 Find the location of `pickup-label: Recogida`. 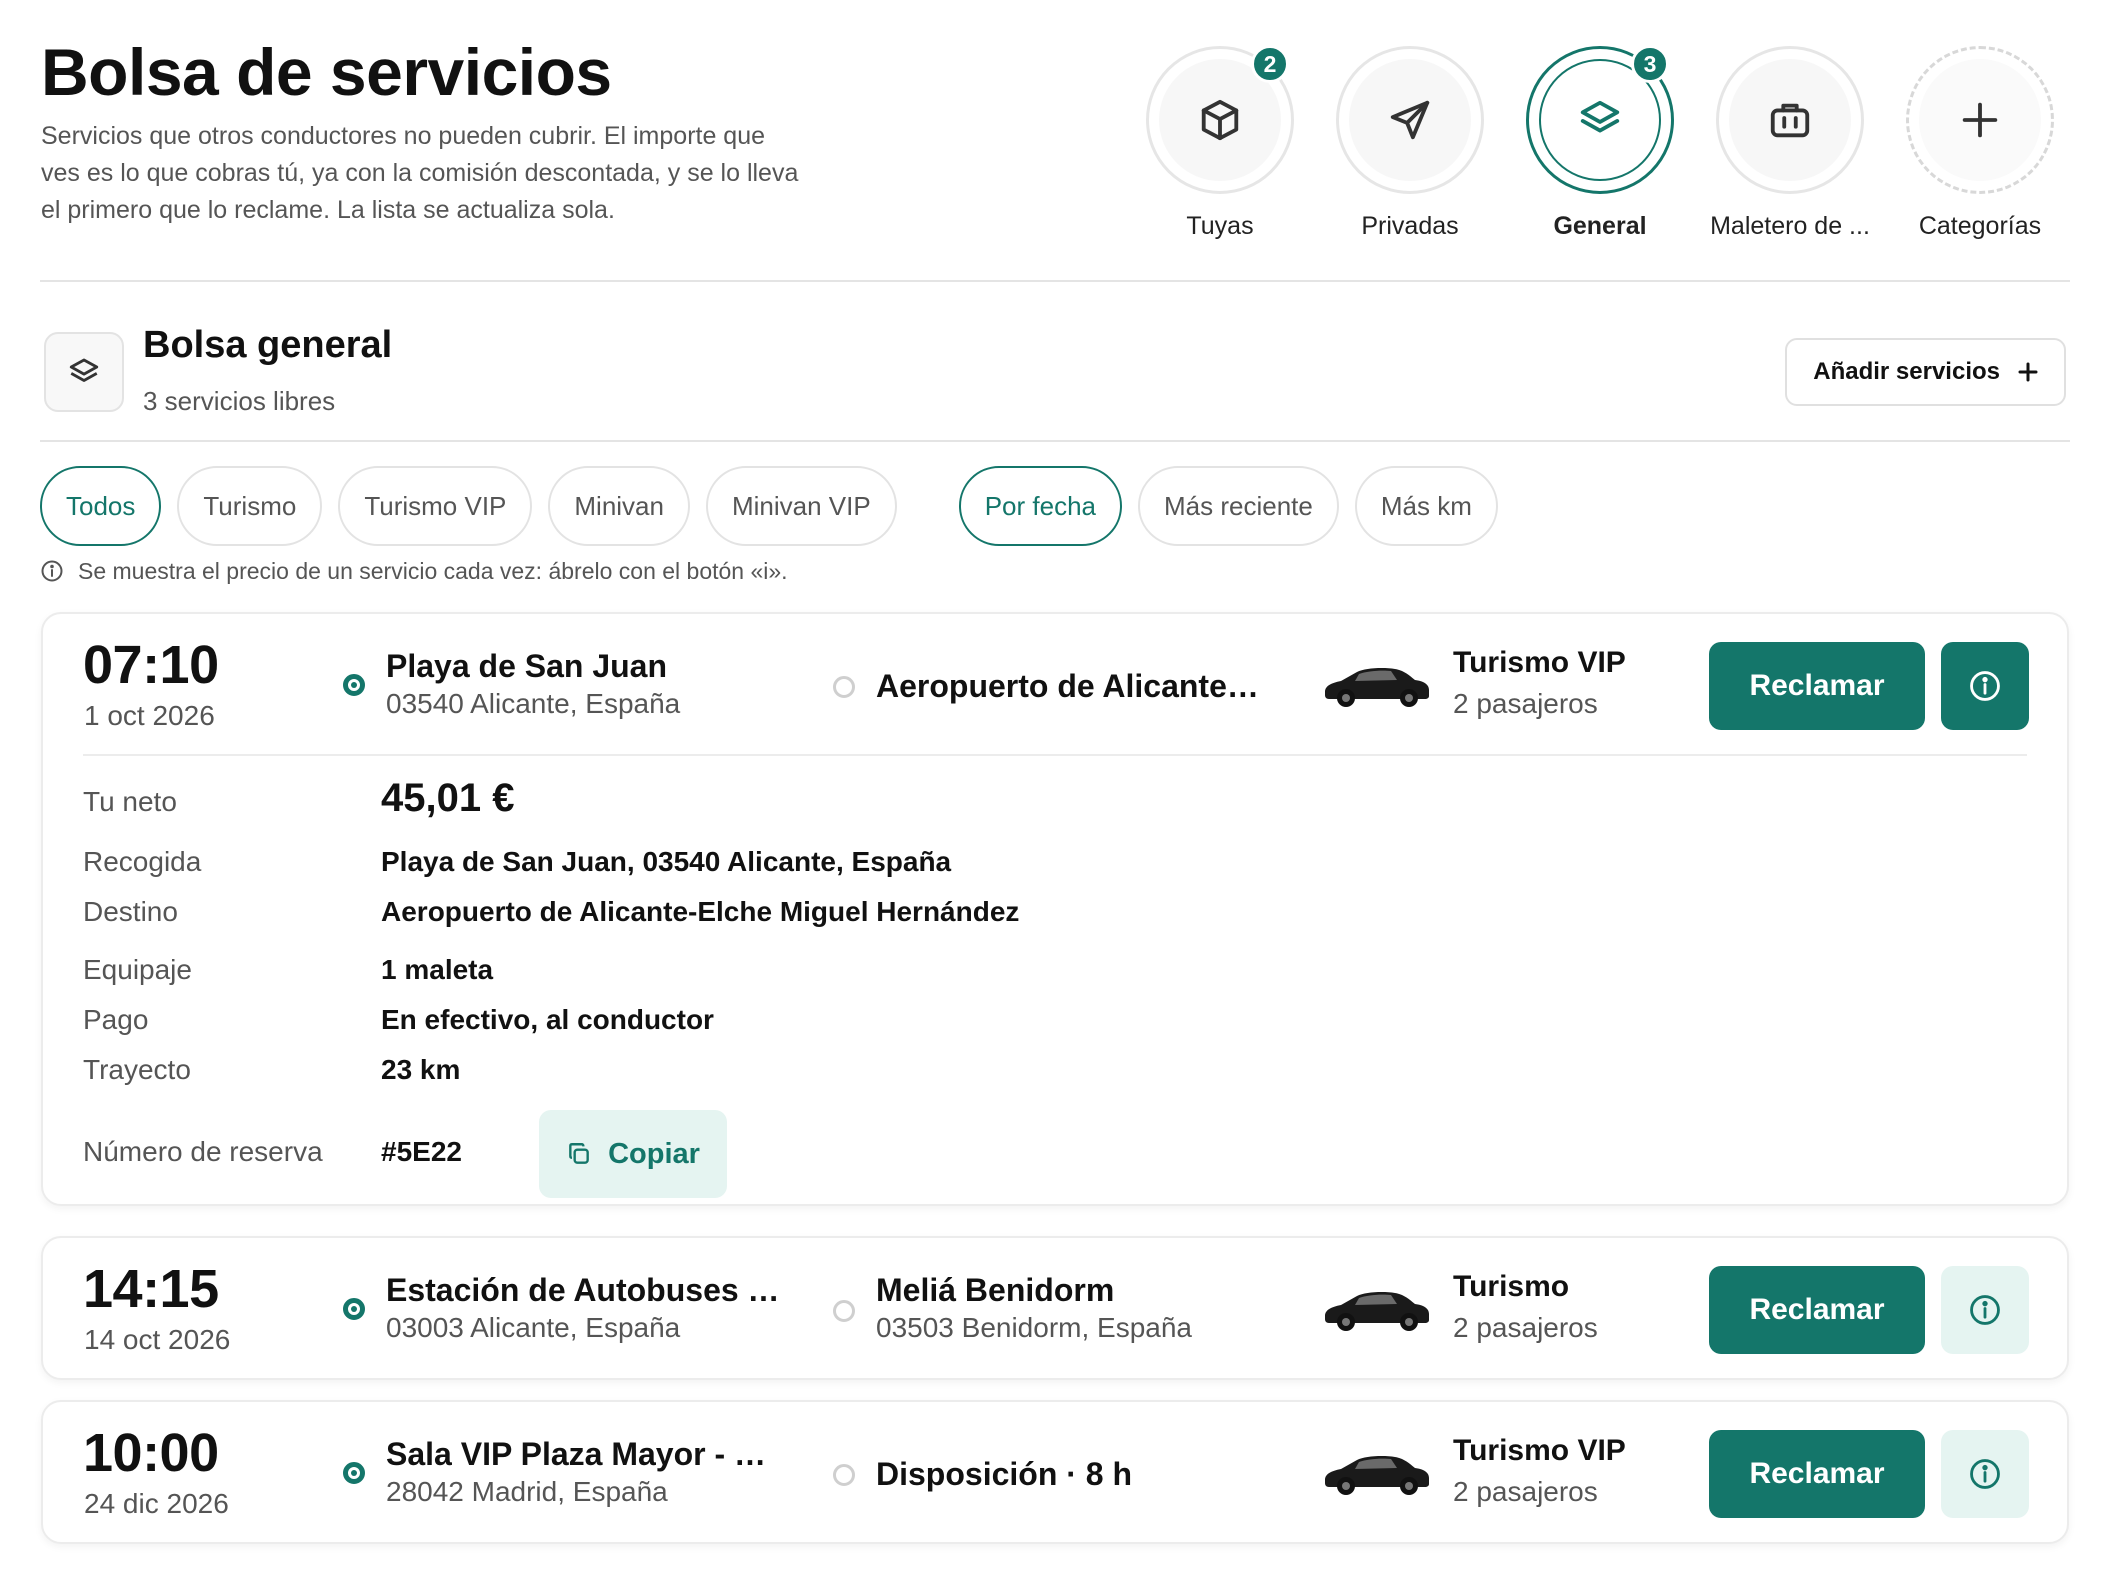

pickup-label: Recogida is located at coordinates (142, 861).